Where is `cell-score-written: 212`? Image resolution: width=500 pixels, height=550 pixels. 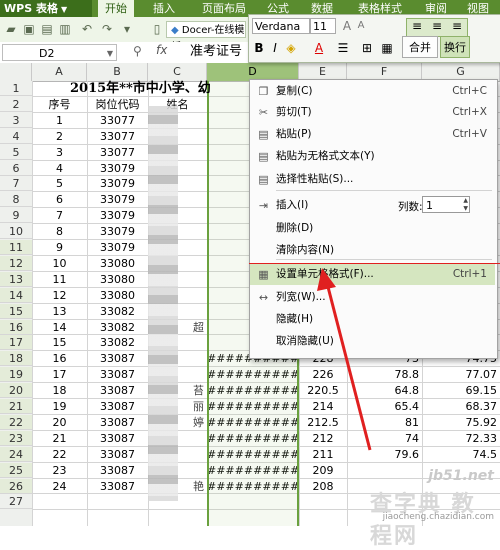 cell-score-written: 212 is located at coordinates (323, 438).